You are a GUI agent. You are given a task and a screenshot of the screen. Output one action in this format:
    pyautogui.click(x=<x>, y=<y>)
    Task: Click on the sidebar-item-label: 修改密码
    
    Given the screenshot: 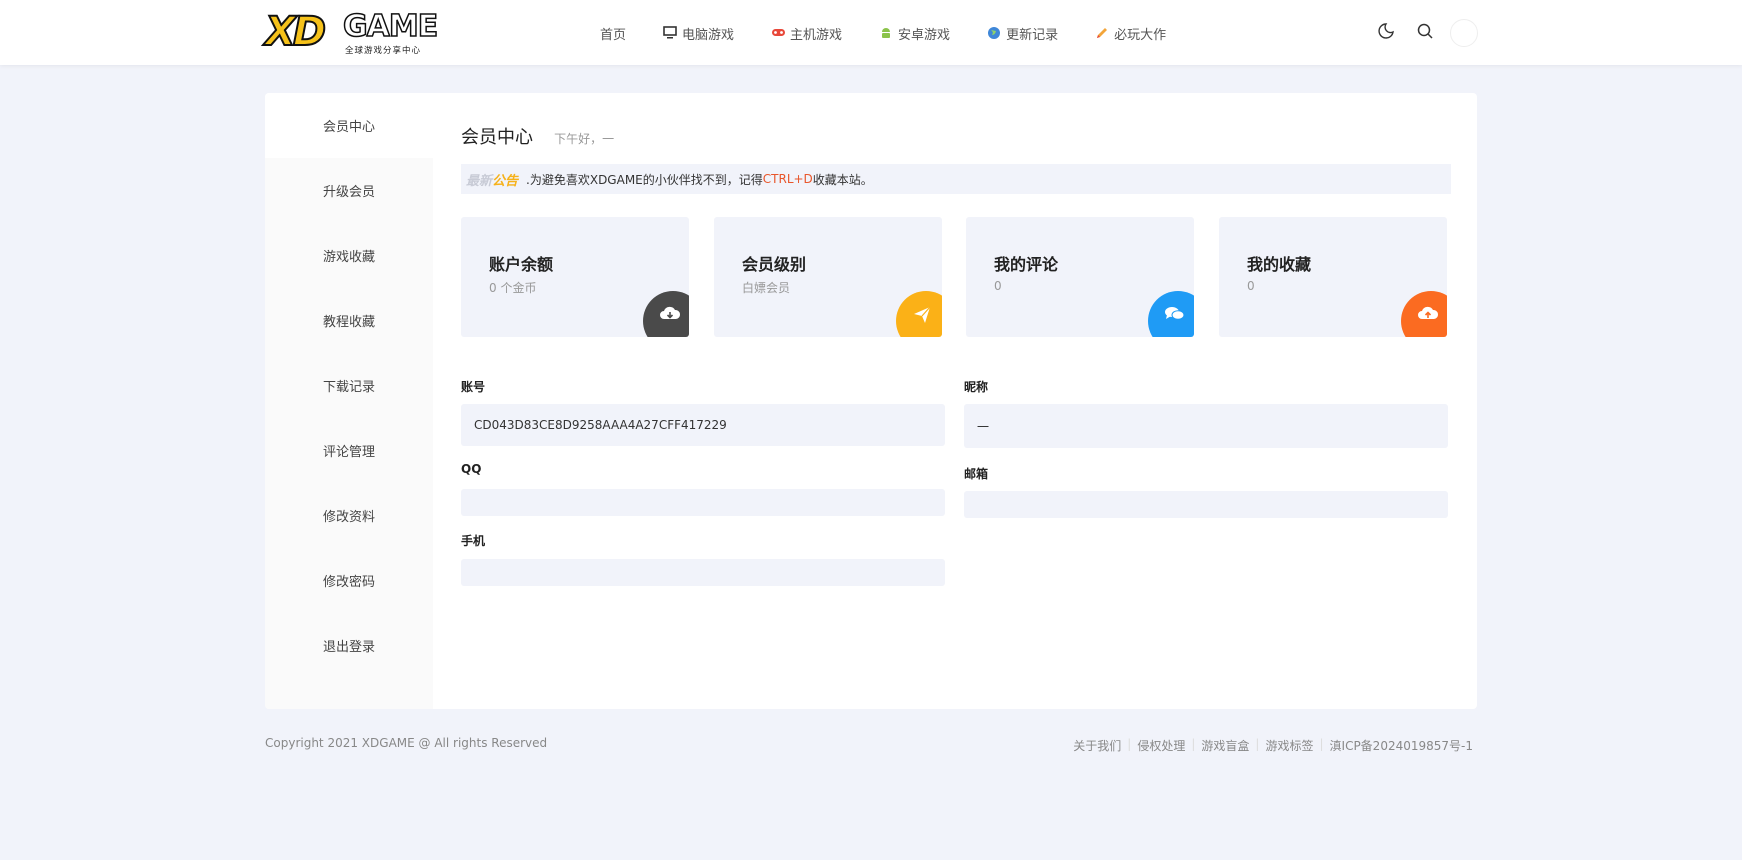 What is the action you would take?
    pyautogui.click(x=348, y=582)
    